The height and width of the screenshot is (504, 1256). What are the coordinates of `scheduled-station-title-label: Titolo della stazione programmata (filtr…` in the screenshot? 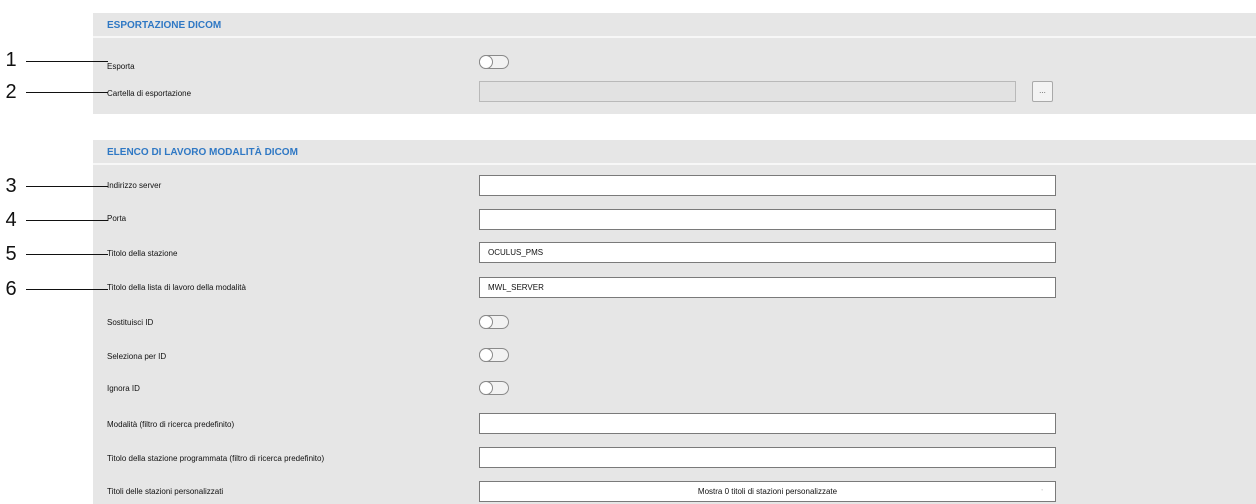 It's located at (216, 458).